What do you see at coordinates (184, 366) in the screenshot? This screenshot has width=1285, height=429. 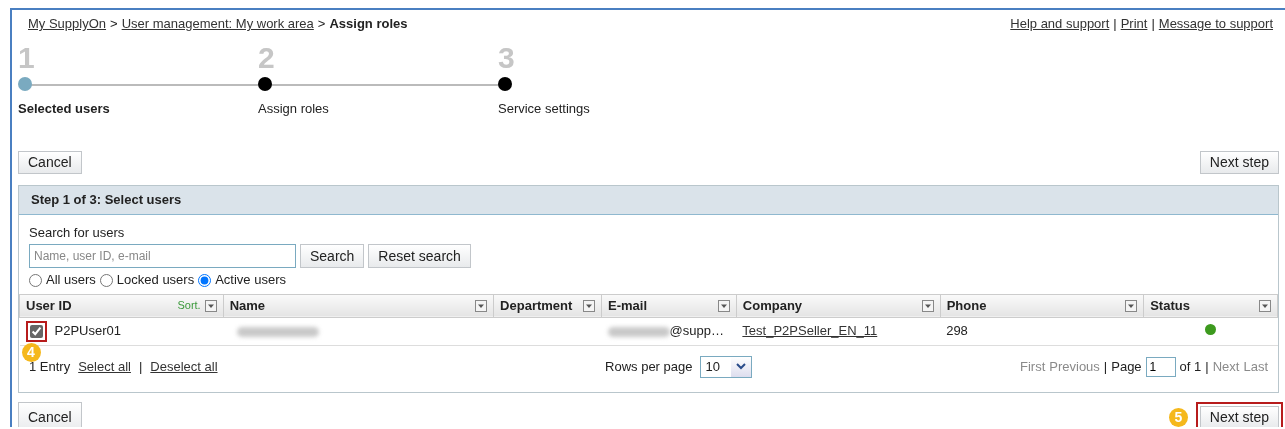 I see `deselect-all-link: Deselect all` at bounding box center [184, 366].